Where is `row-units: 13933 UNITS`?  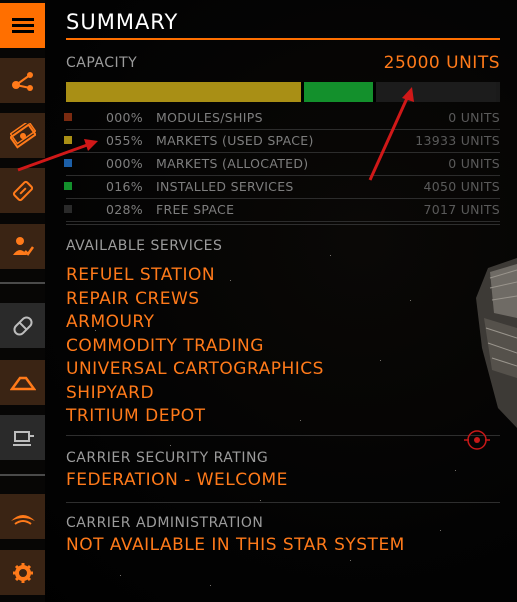 row-units: 13933 UNITS is located at coordinates (457, 140).